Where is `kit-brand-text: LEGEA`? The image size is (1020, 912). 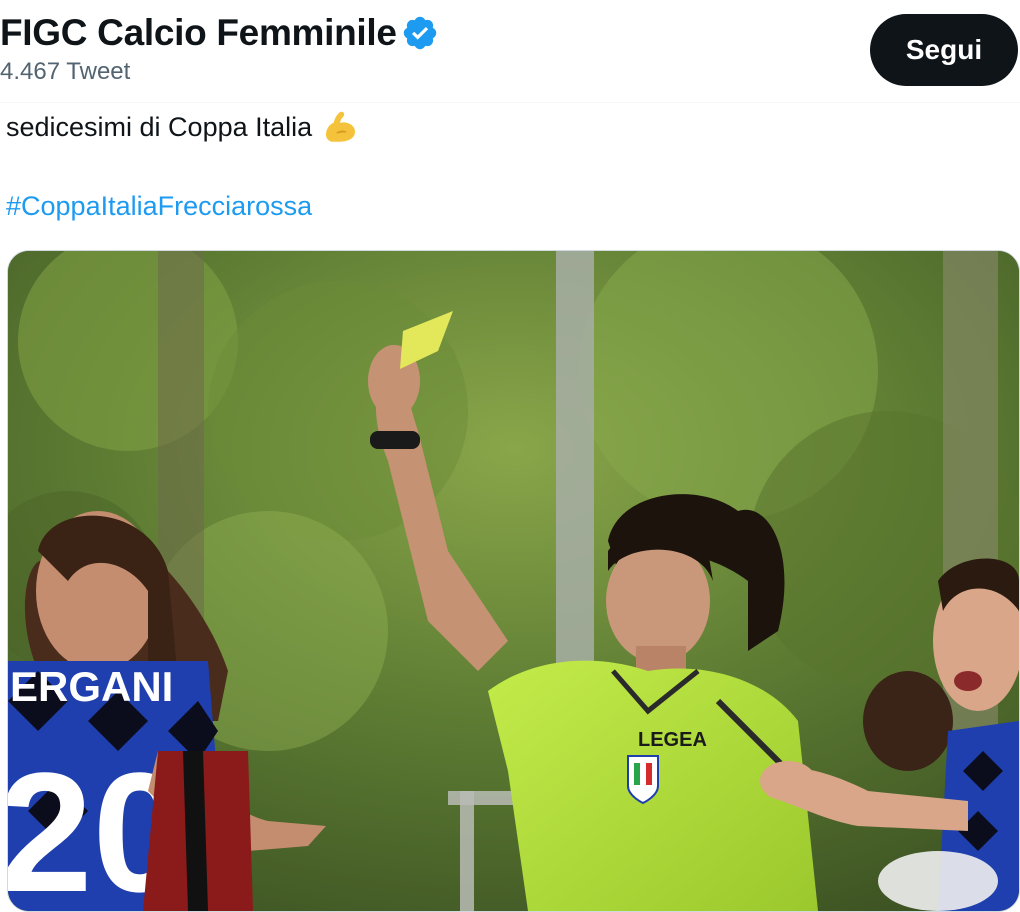
kit-brand-text: LEGEA is located at coordinates (672, 740).